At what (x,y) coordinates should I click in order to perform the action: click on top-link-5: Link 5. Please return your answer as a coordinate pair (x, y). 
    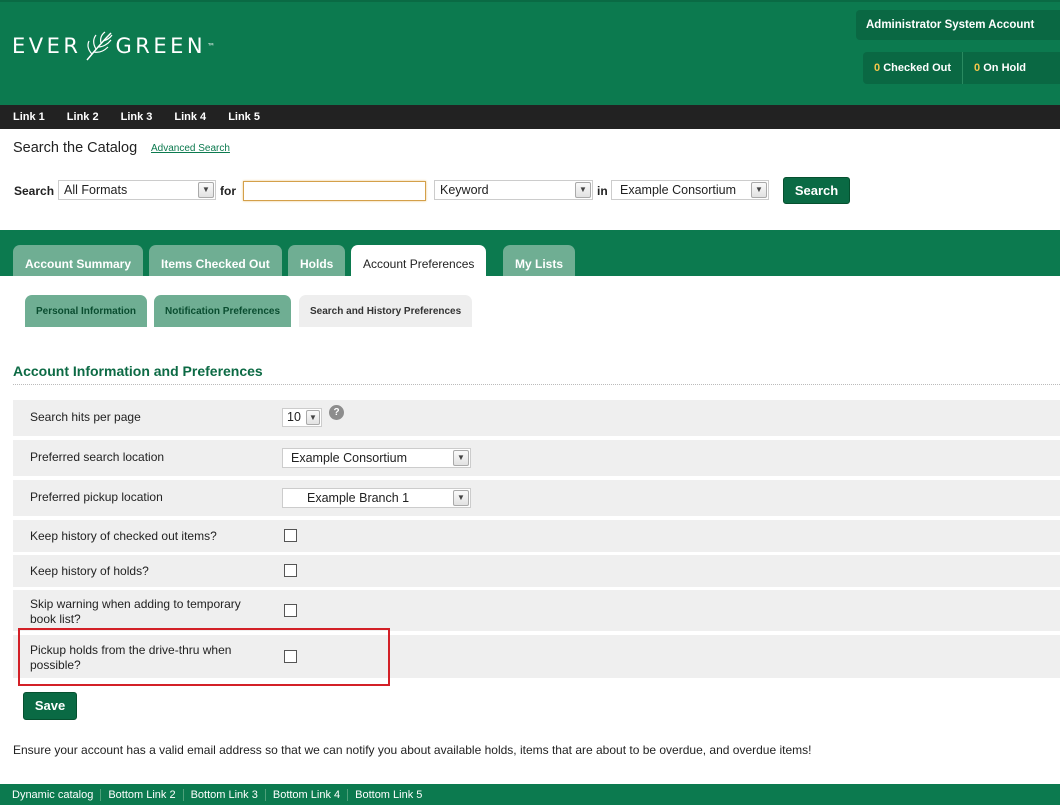
    Looking at the image, I should click on (244, 117).